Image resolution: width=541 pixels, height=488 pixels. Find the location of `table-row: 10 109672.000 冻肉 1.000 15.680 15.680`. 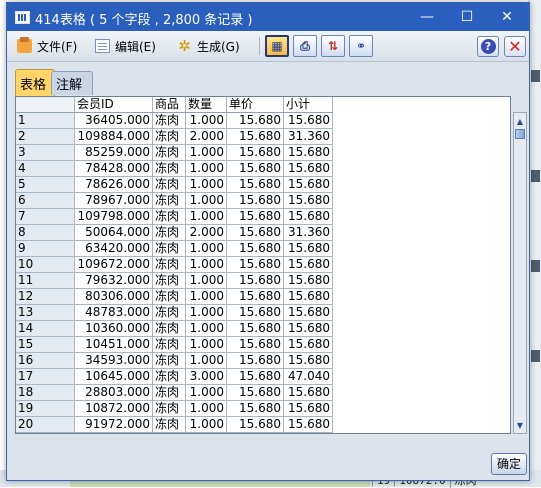

table-row: 10 109672.000 冻肉 1.000 15.680 15.680 is located at coordinates (174, 264).